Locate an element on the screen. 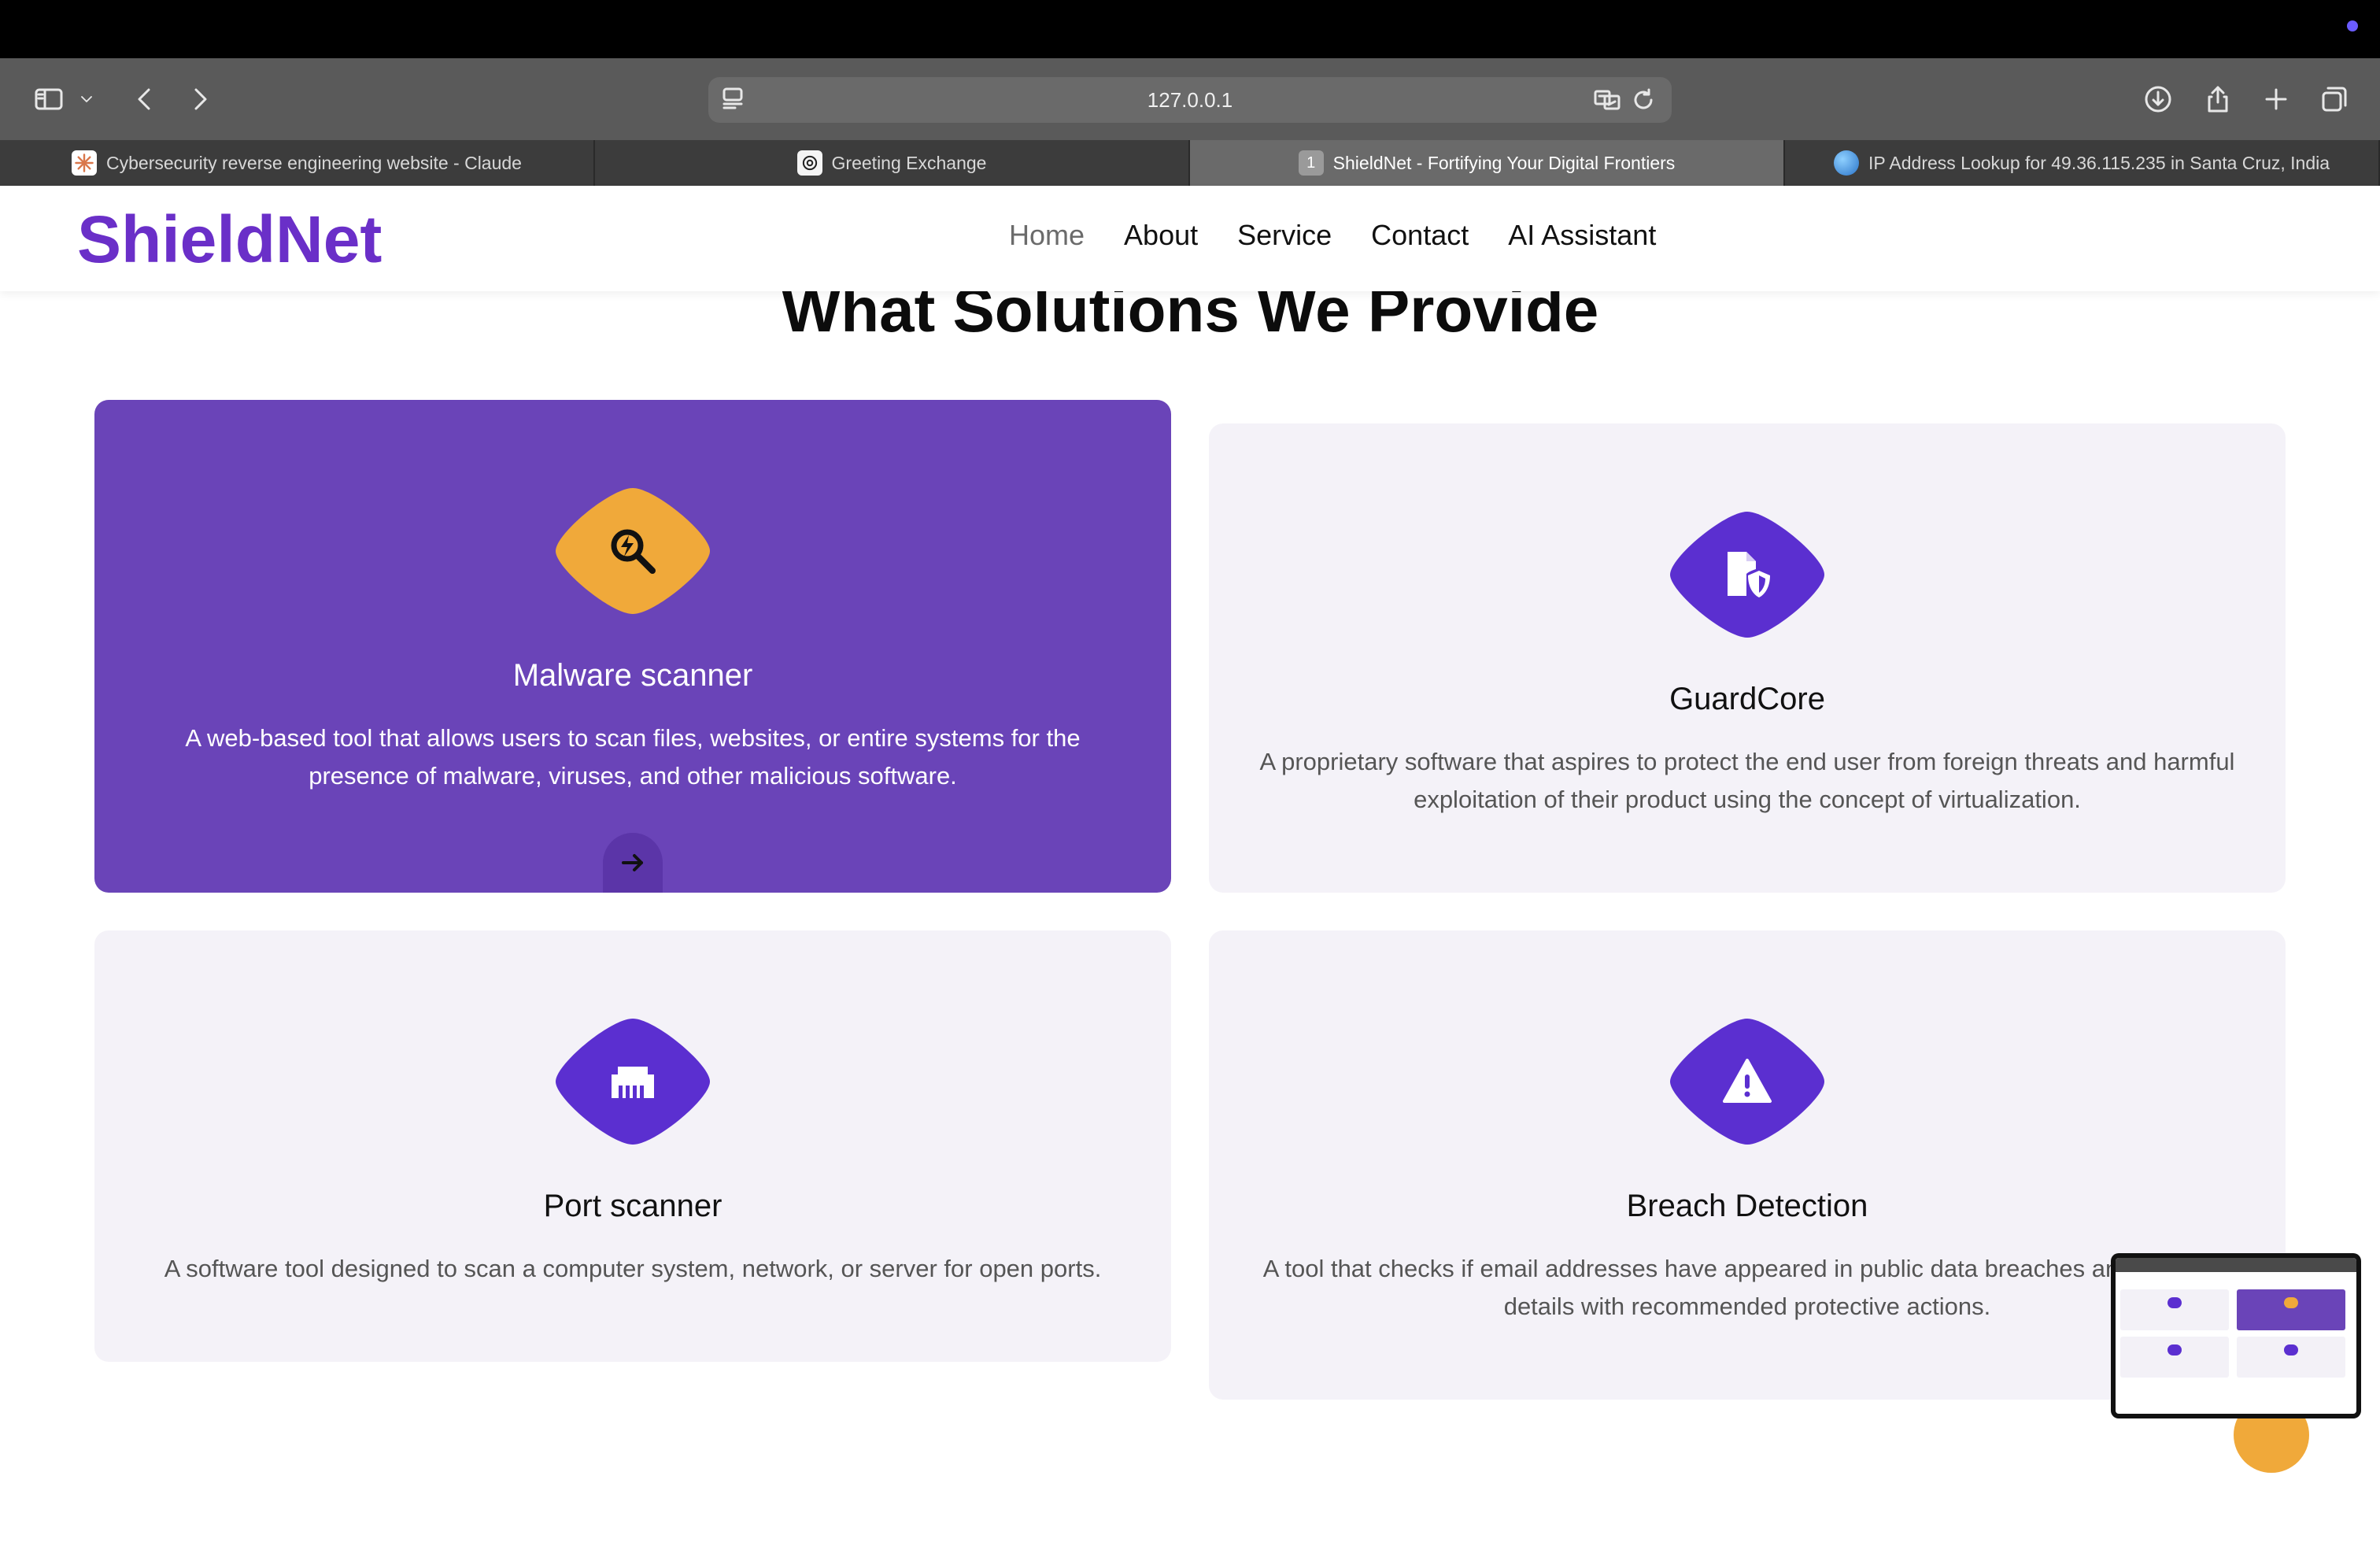  url-text: 127.0.0.1 is located at coordinates (1190, 100).